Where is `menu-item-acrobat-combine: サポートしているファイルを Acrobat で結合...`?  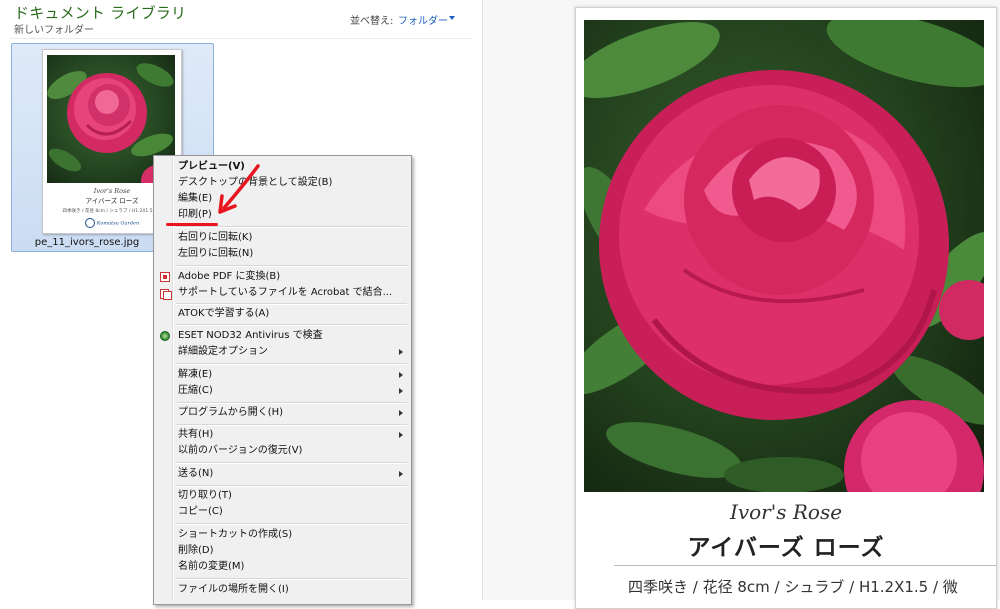 menu-item-acrobat-combine: サポートしているファイルを Acrobat で結合... is located at coordinates (282, 293).